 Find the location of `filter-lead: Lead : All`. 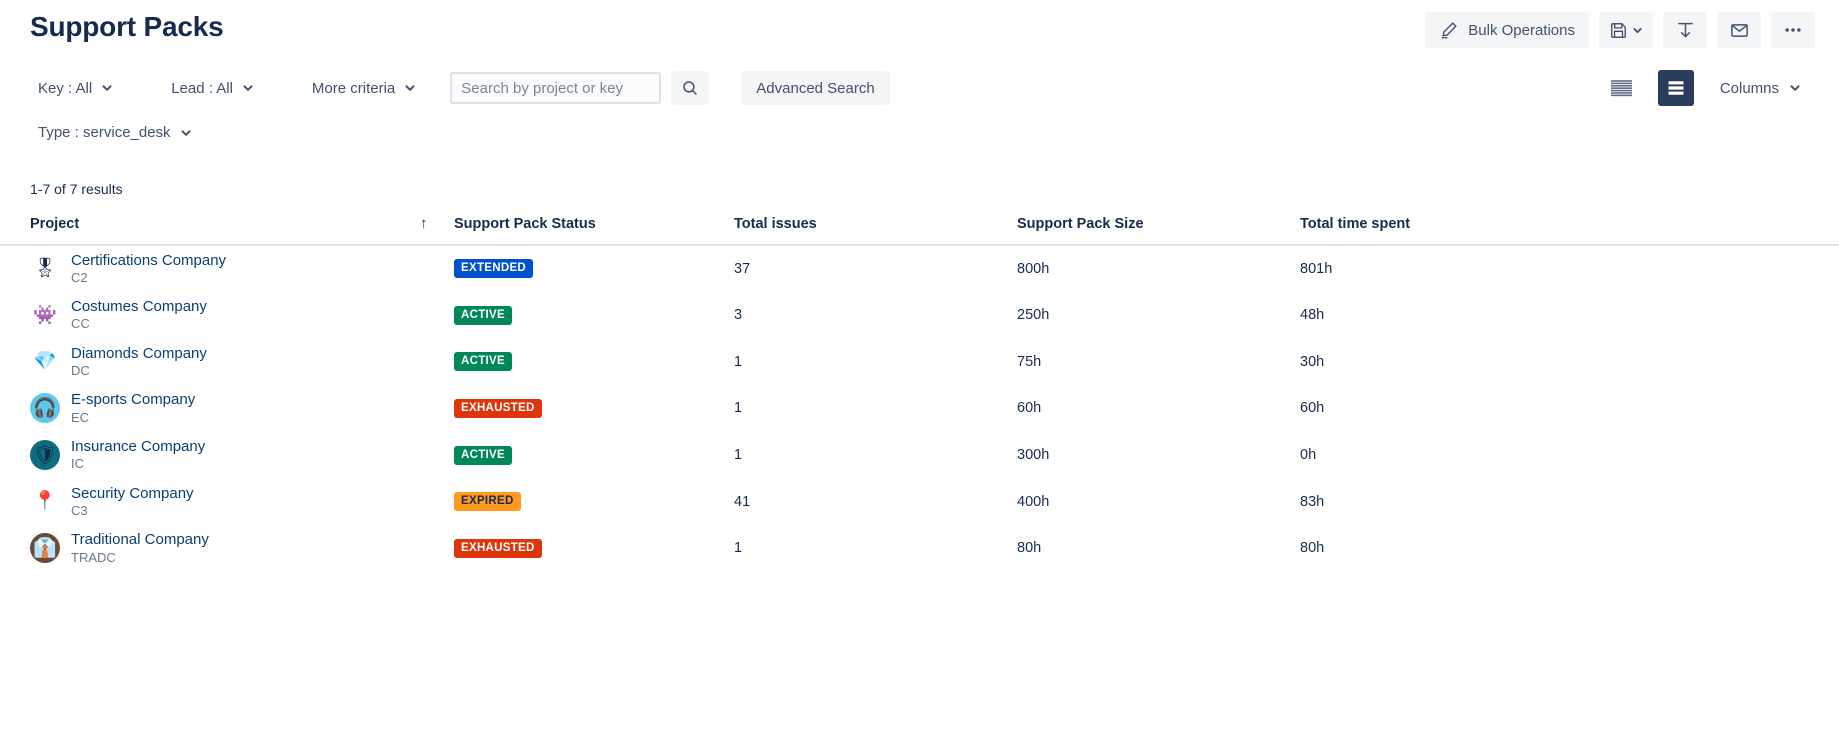

filter-lead: Lead : All is located at coordinates (212, 88).